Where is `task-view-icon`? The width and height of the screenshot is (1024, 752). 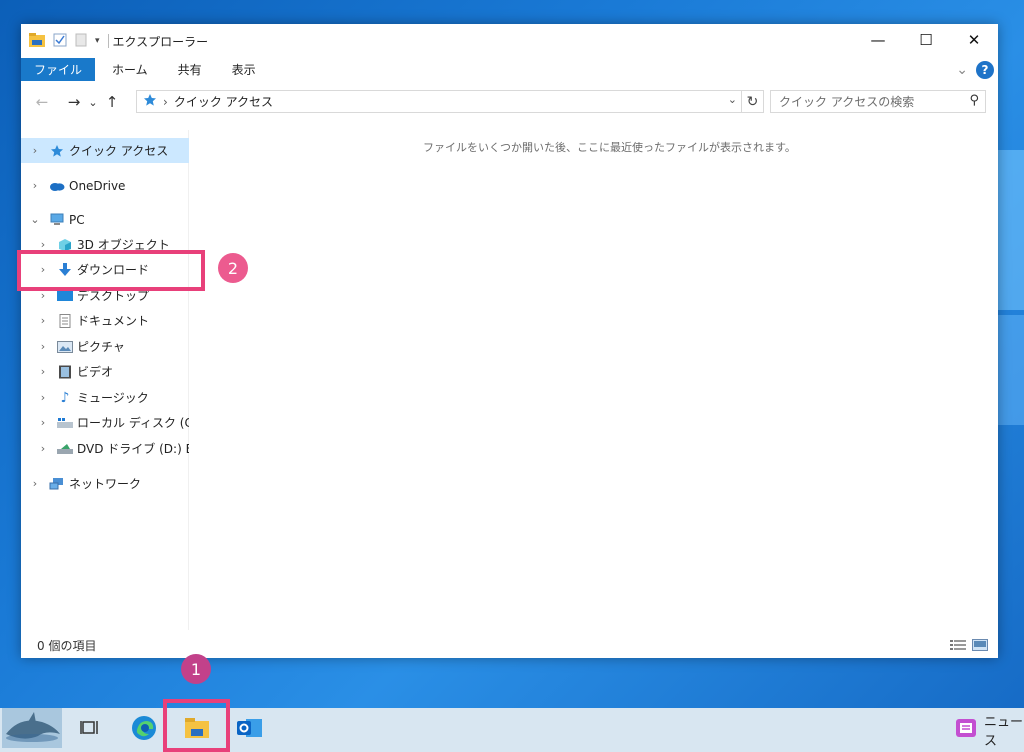
task-view-icon is located at coordinates (90, 730).